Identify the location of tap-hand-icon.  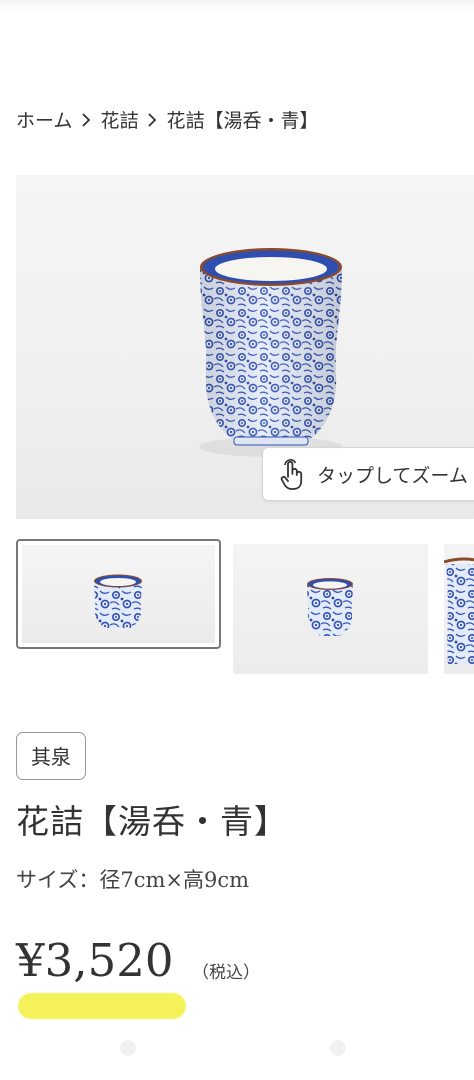
(291, 474).